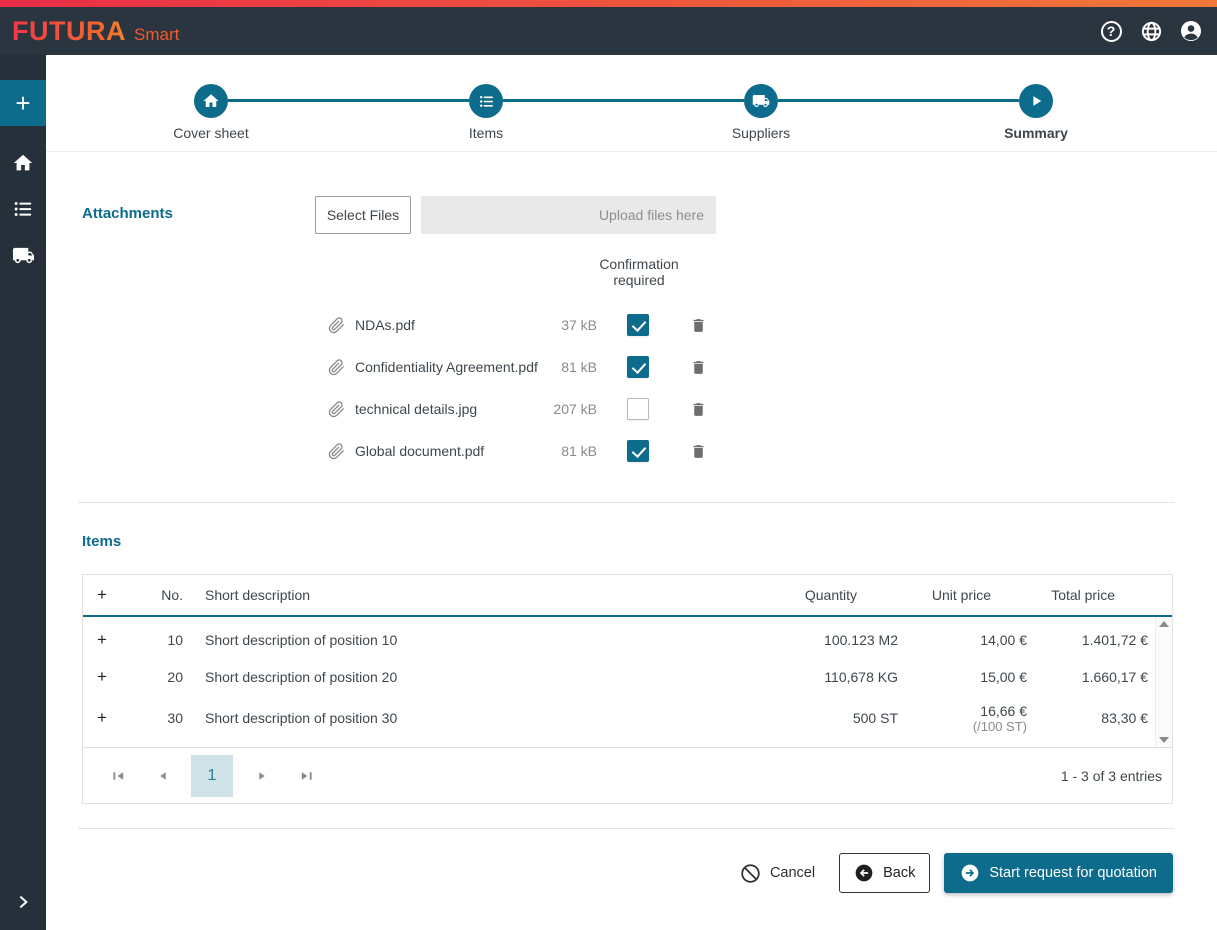 The image size is (1217, 930). I want to click on stepper-step-label: Suppliers, so click(761, 133).